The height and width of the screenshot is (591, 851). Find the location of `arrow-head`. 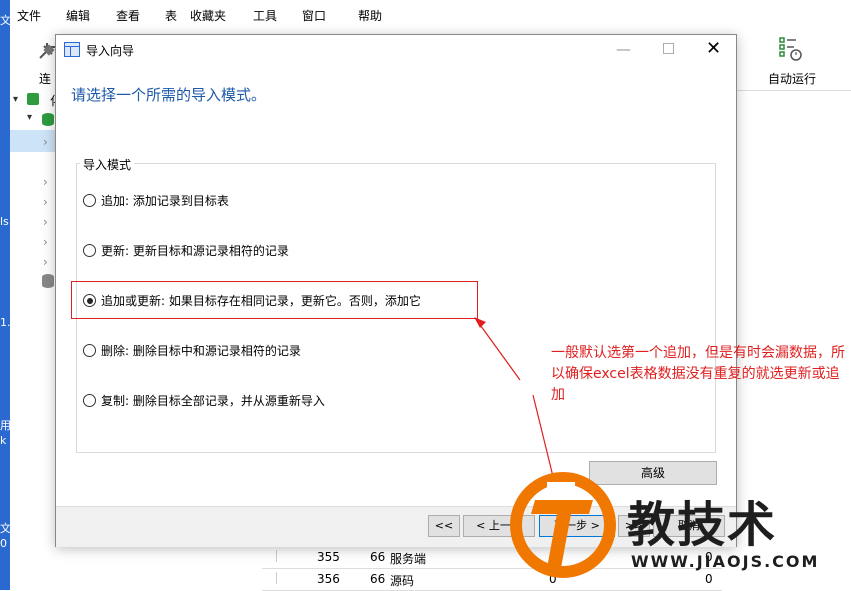

arrow-head is located at coordinates (480, 322).